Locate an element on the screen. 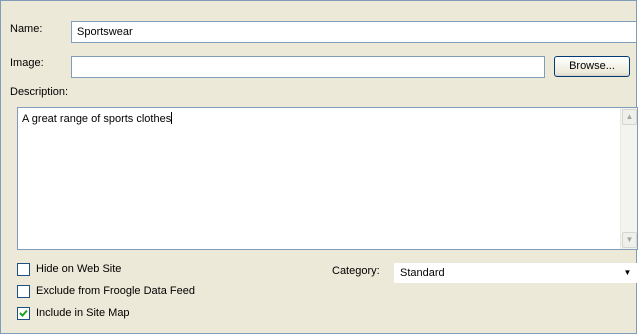 The width and height of the screenshot is (638, 335). checkmark-icon is located at coordinates (23, 313).